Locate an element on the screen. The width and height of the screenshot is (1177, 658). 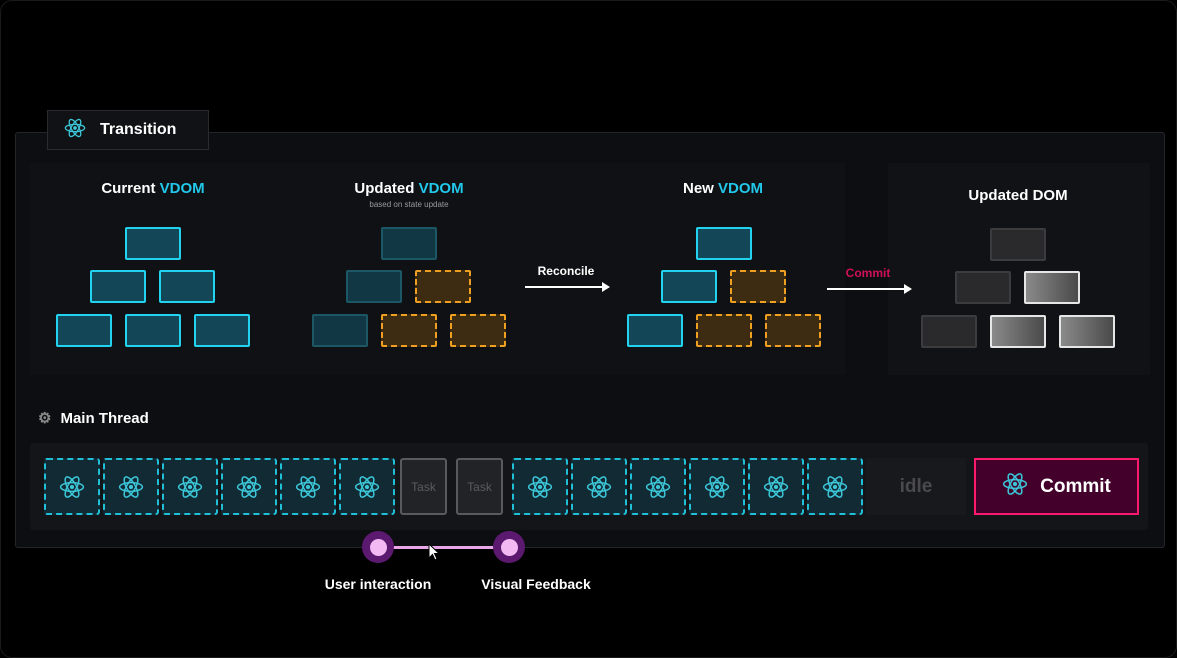
updated-dom-title: Updated DOM is located at coordinates (1018, 195).